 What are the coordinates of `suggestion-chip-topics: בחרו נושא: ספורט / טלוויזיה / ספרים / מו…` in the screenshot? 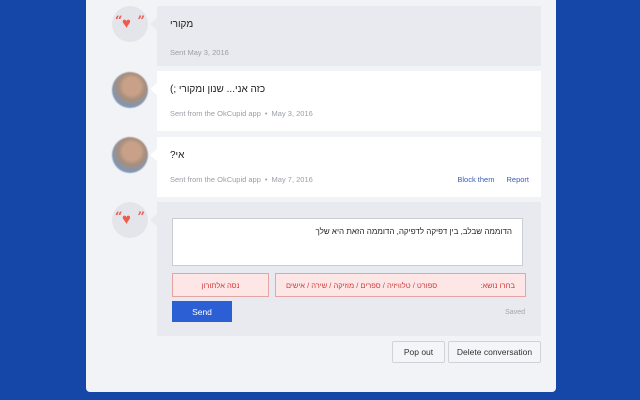 It's located at (400, 285).